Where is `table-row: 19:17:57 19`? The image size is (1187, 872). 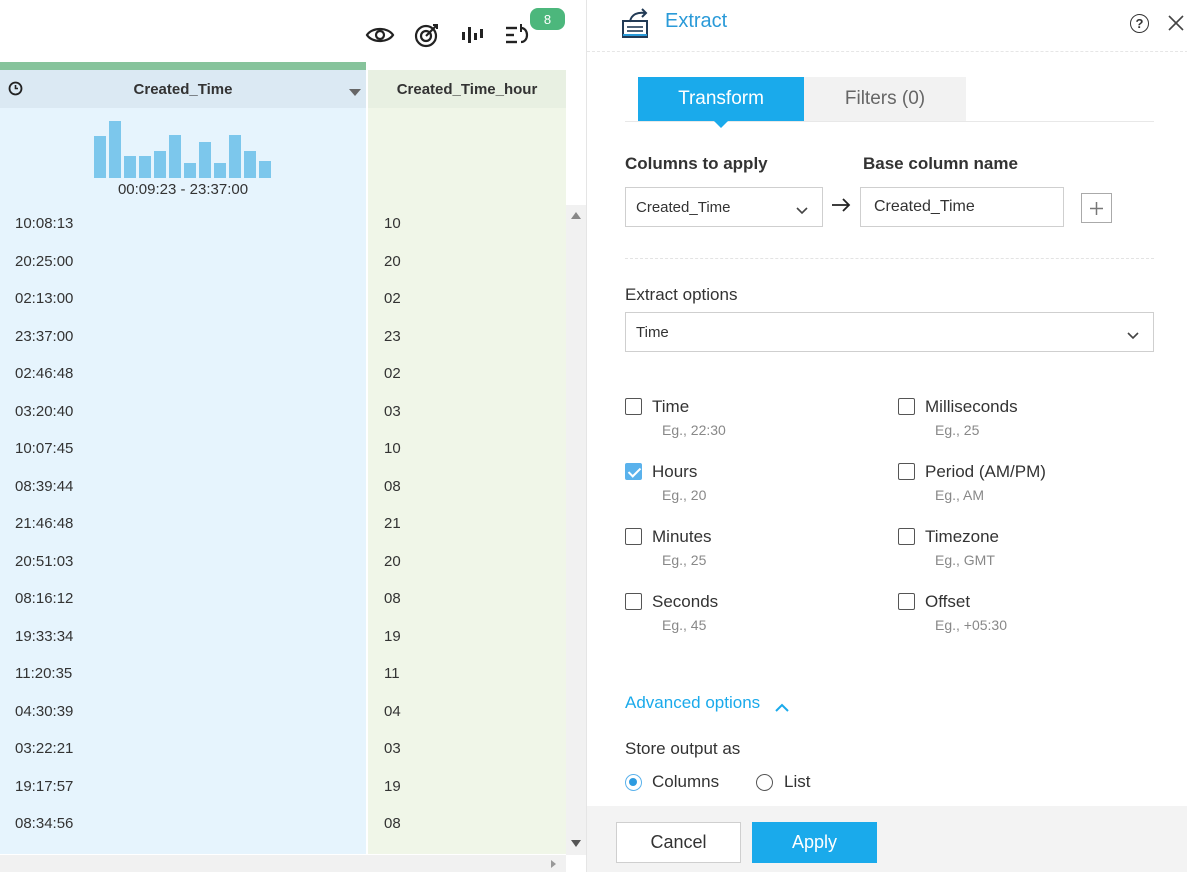
table-row: 19:17:57 19 is located at coordinates (283, 787).